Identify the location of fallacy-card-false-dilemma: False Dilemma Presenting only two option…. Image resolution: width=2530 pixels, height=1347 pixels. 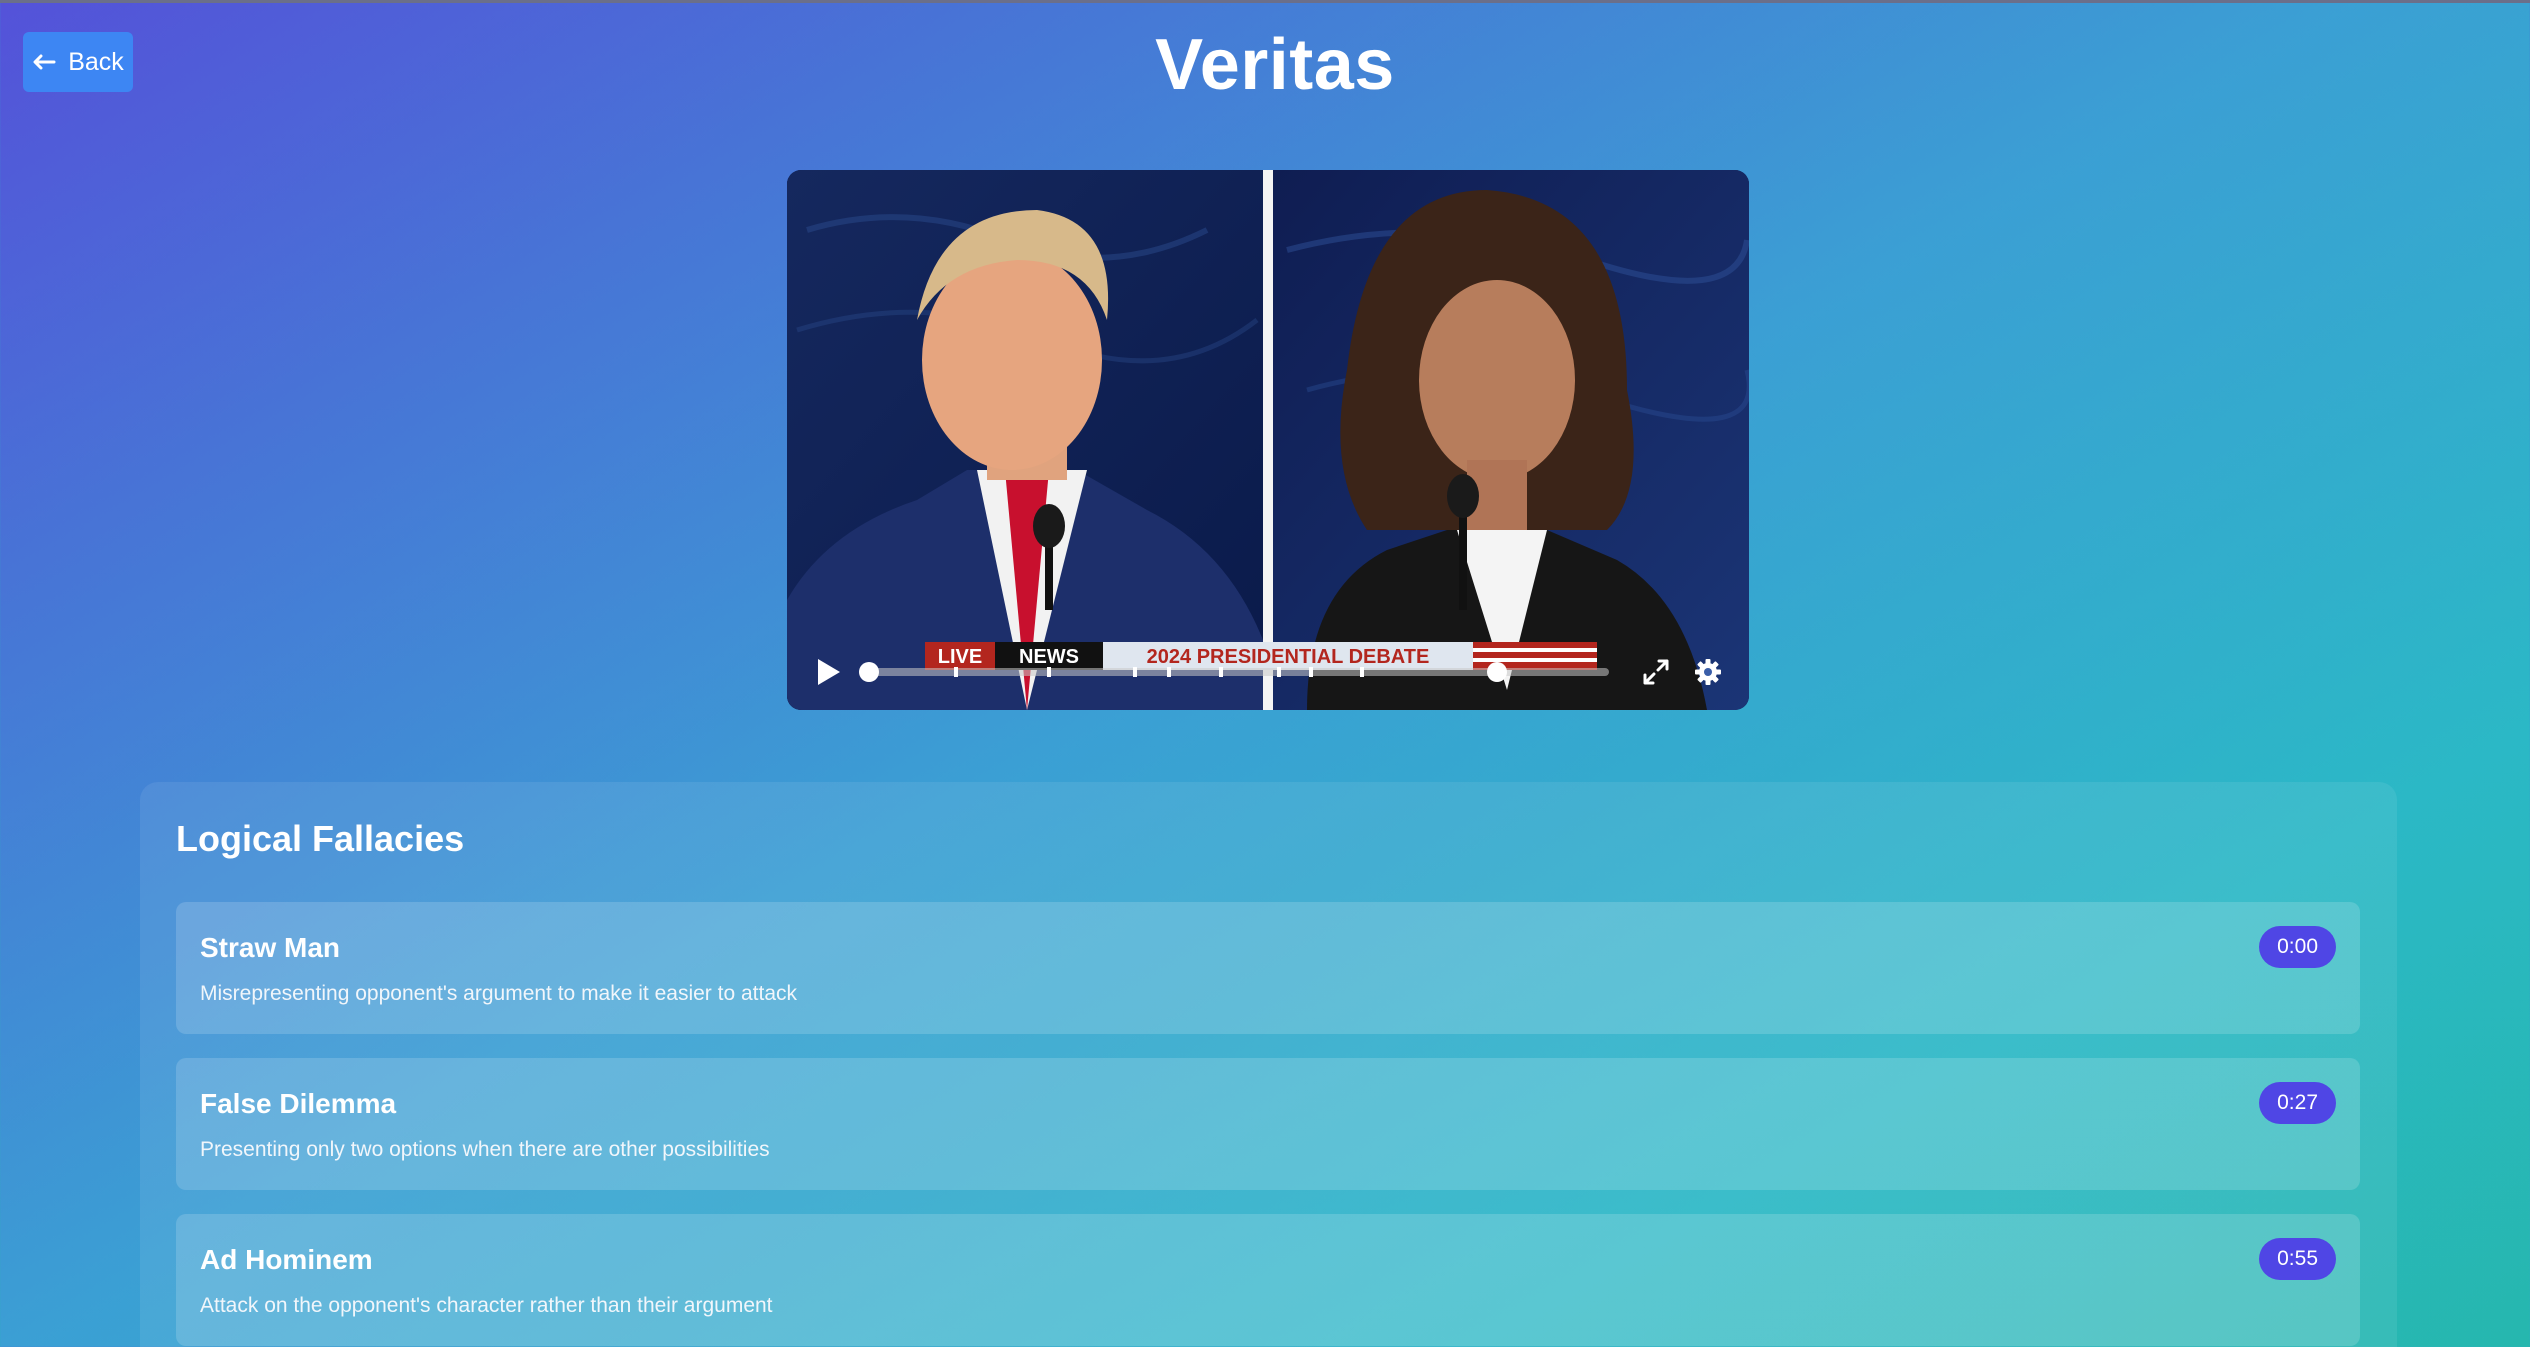
(1268, 1124).